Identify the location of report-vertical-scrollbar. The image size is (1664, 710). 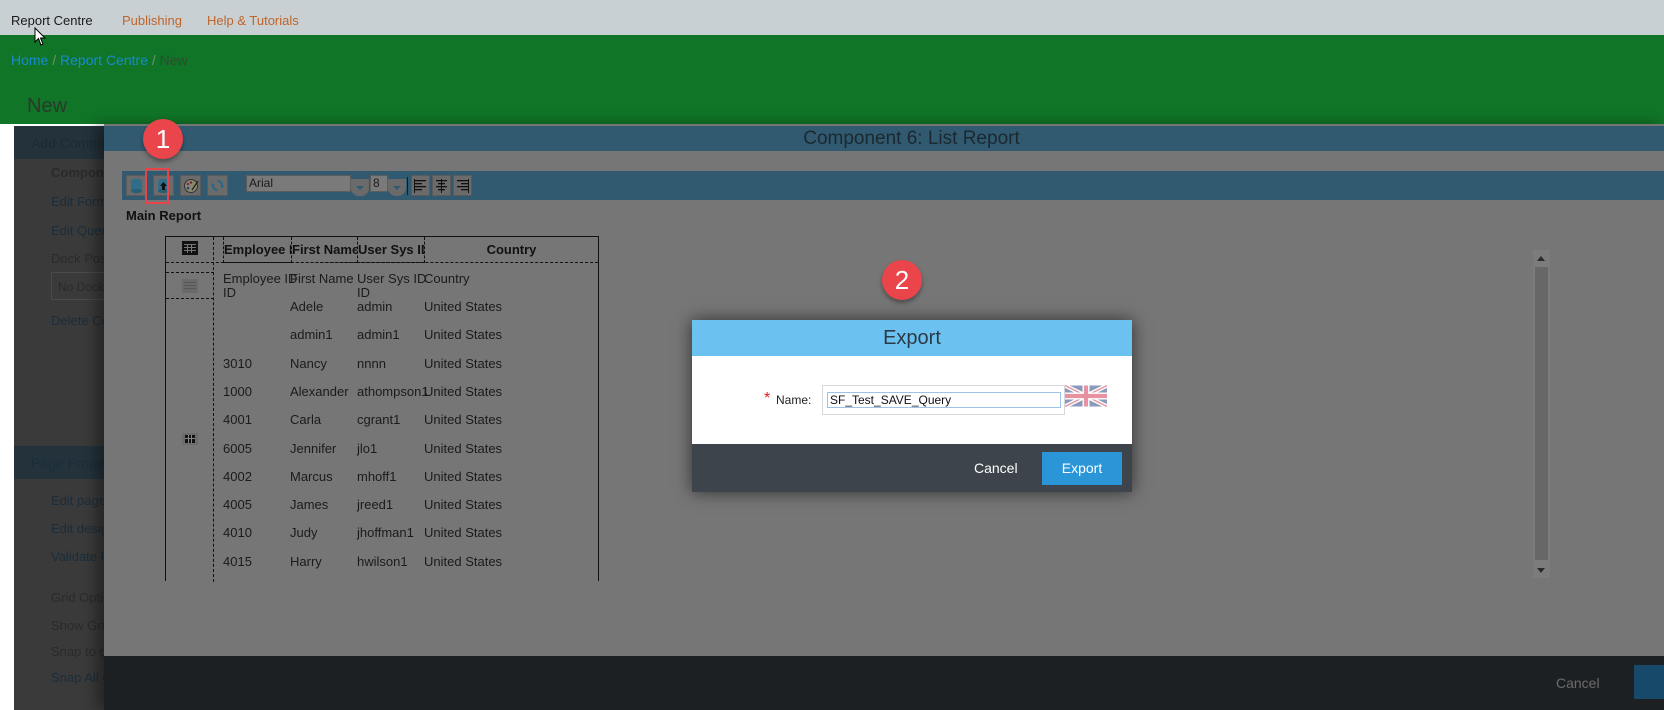
(1541, 414).